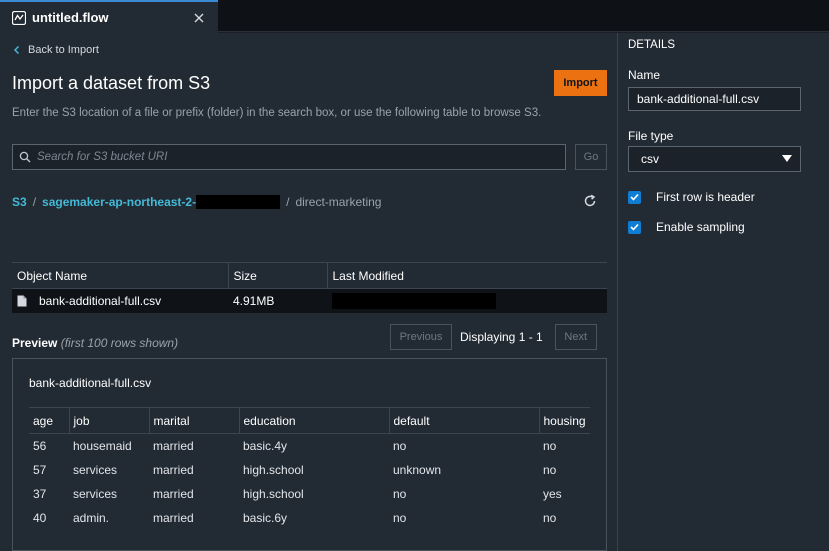 This screenshot has height=551, width=829. What do you see at coordinates (22, 301) in the screenshot?
I see `file-icon` at bounding box center [22, 301].